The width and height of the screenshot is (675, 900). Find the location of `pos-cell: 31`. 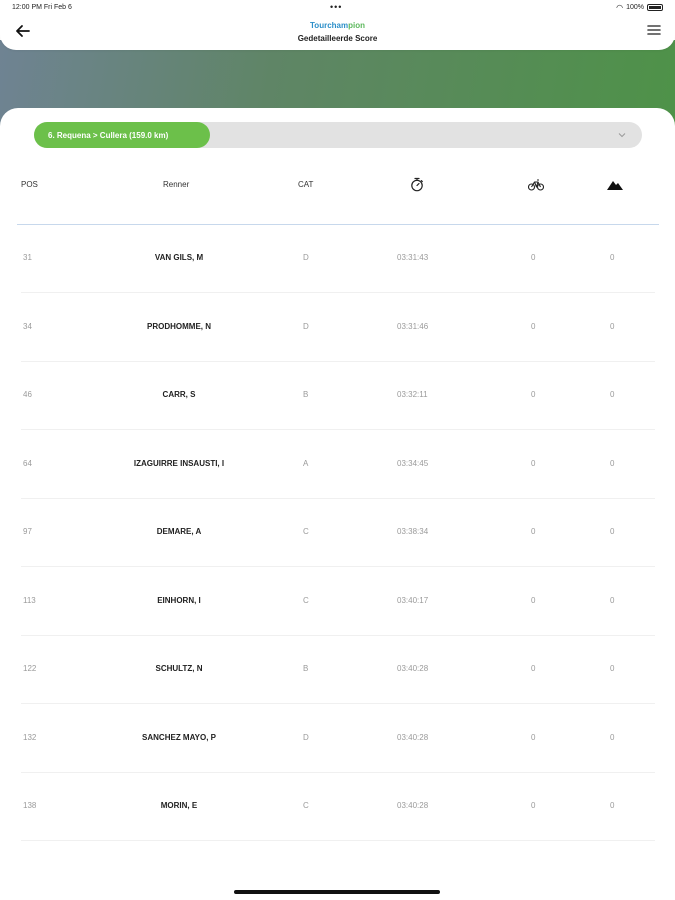

pos-cell: 31 is located at coordinates (27, 257).